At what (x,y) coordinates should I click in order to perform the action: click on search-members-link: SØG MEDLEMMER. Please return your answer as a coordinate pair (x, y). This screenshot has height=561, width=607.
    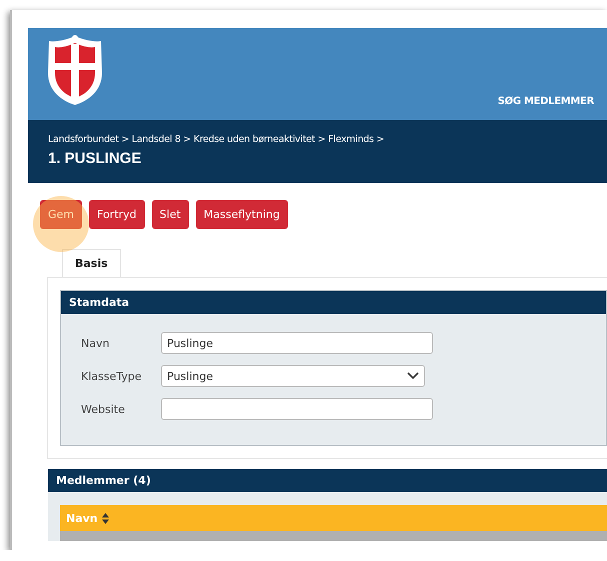
    Looking at the image, I should click on (546, 101).